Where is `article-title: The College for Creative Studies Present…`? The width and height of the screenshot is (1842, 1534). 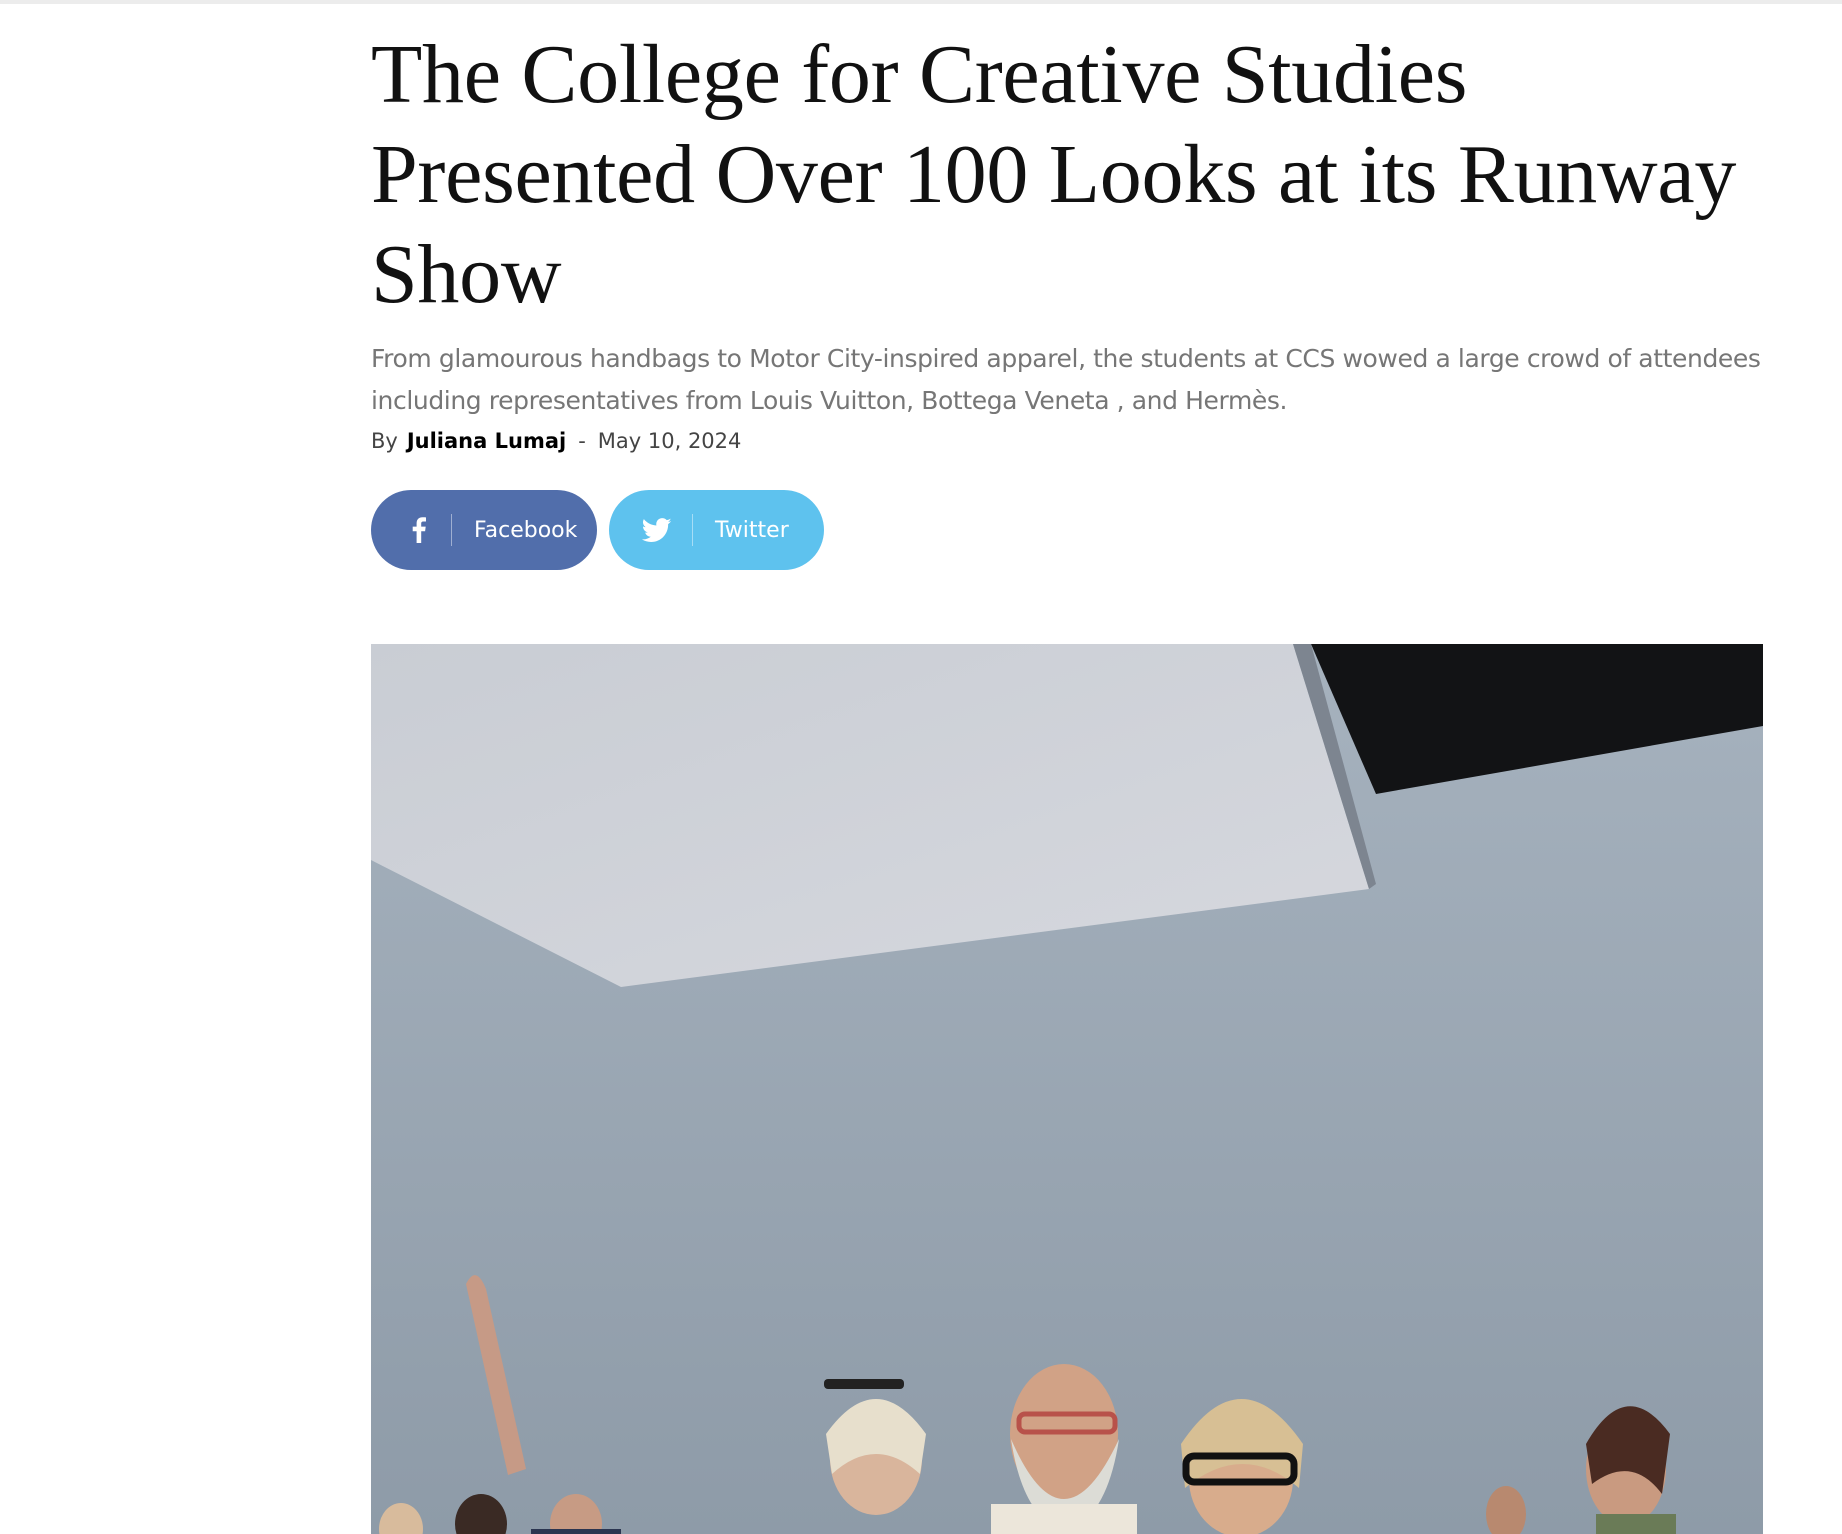 article-title: The College for Creative Studies Present… is located at coordinates (1054, 174).